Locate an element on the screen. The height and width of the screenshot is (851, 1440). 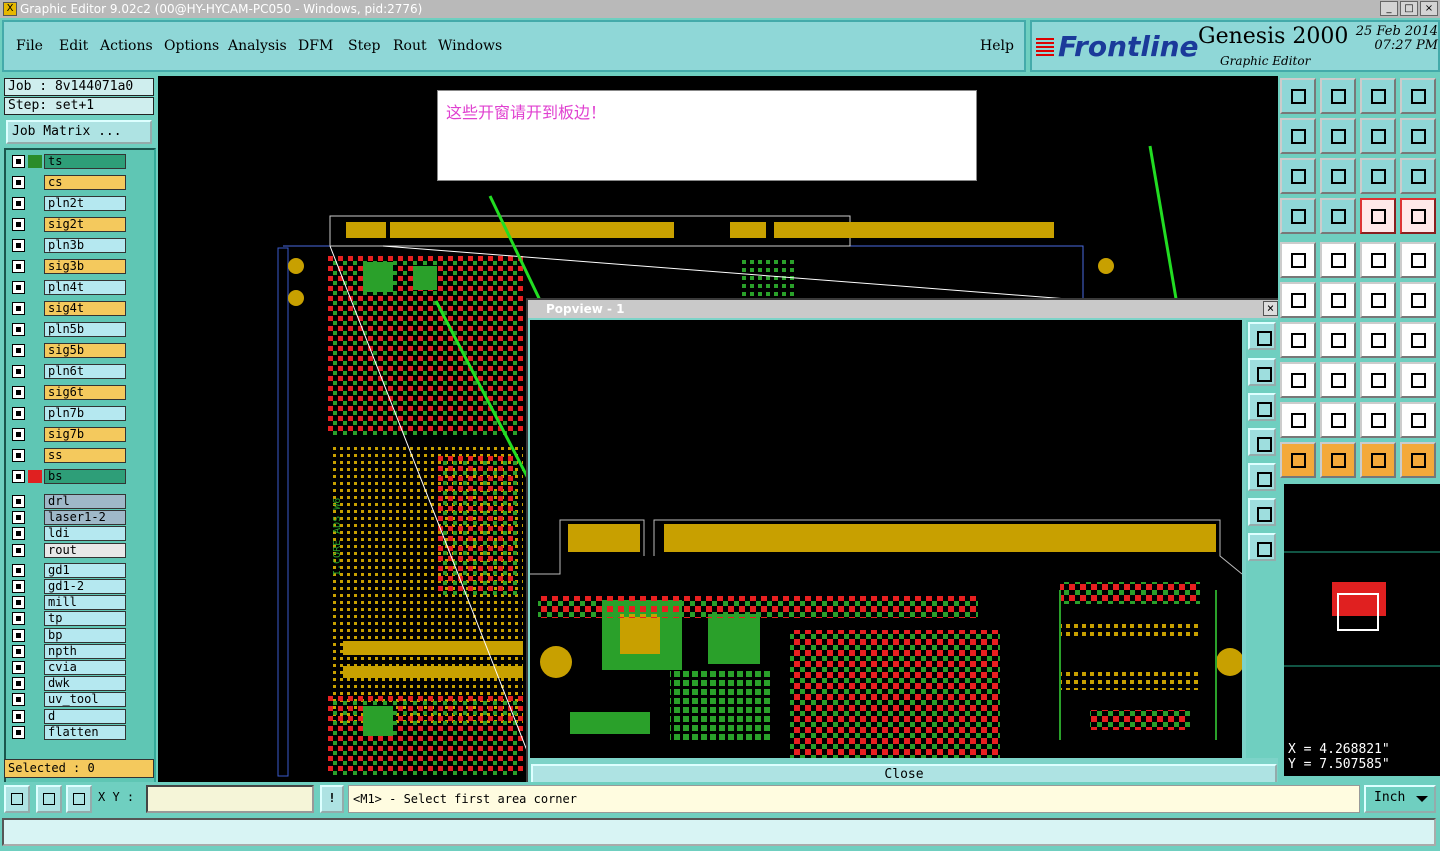
layer-name: rout is located at coordinates (85, 550).